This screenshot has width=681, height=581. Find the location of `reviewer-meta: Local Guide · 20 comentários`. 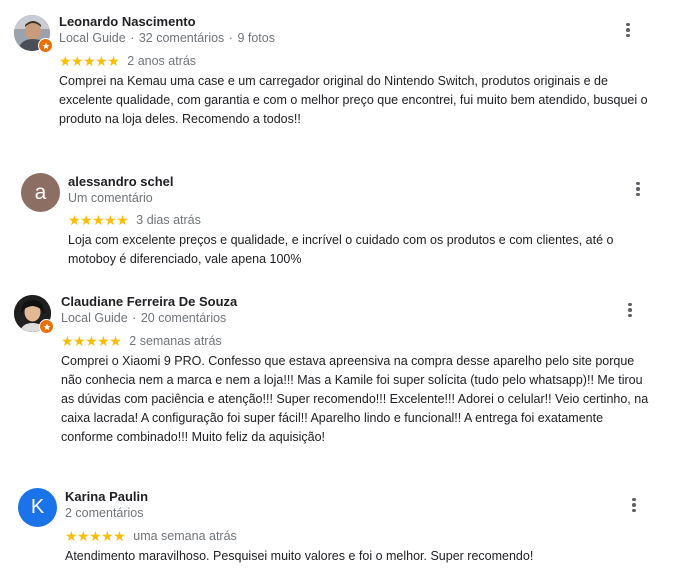

reviewer-meta: Local Guide · 20 comentários is located at coordinates (144, 318).